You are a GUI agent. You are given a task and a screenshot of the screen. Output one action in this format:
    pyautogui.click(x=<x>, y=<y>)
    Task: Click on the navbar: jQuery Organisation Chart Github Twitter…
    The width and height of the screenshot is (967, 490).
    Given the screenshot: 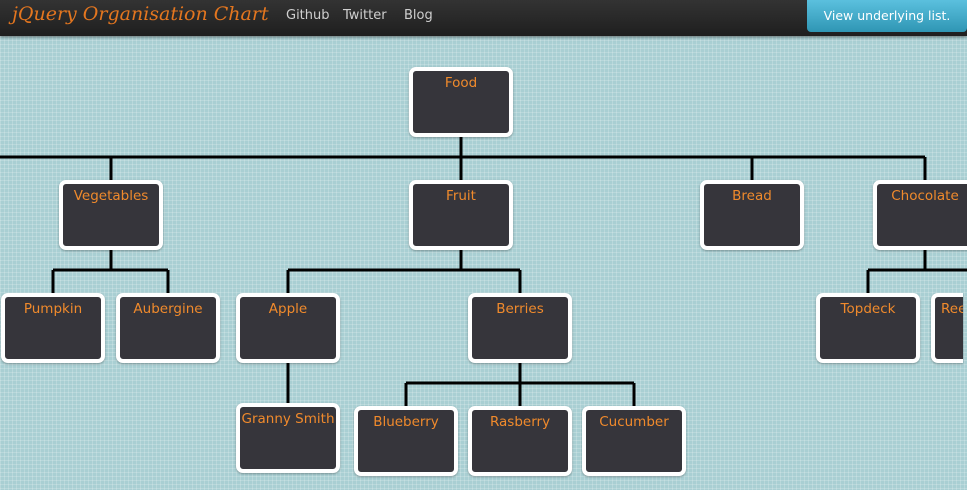 What is the action you would take?
    pyautogui.click(x=483, y=18)
    